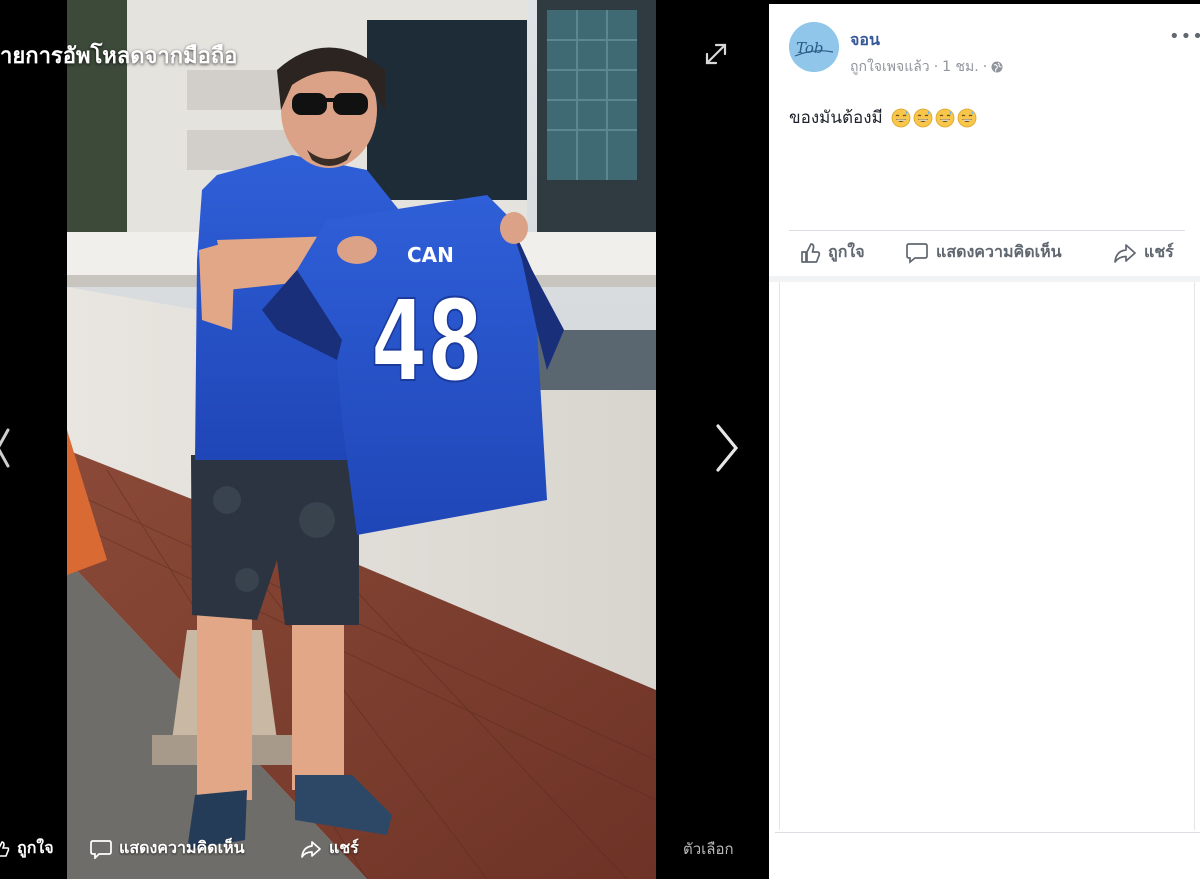  Describe the element at coordinates (344, 847) in the screenshot. I see `viewer-share-label: แชร์` at that location.